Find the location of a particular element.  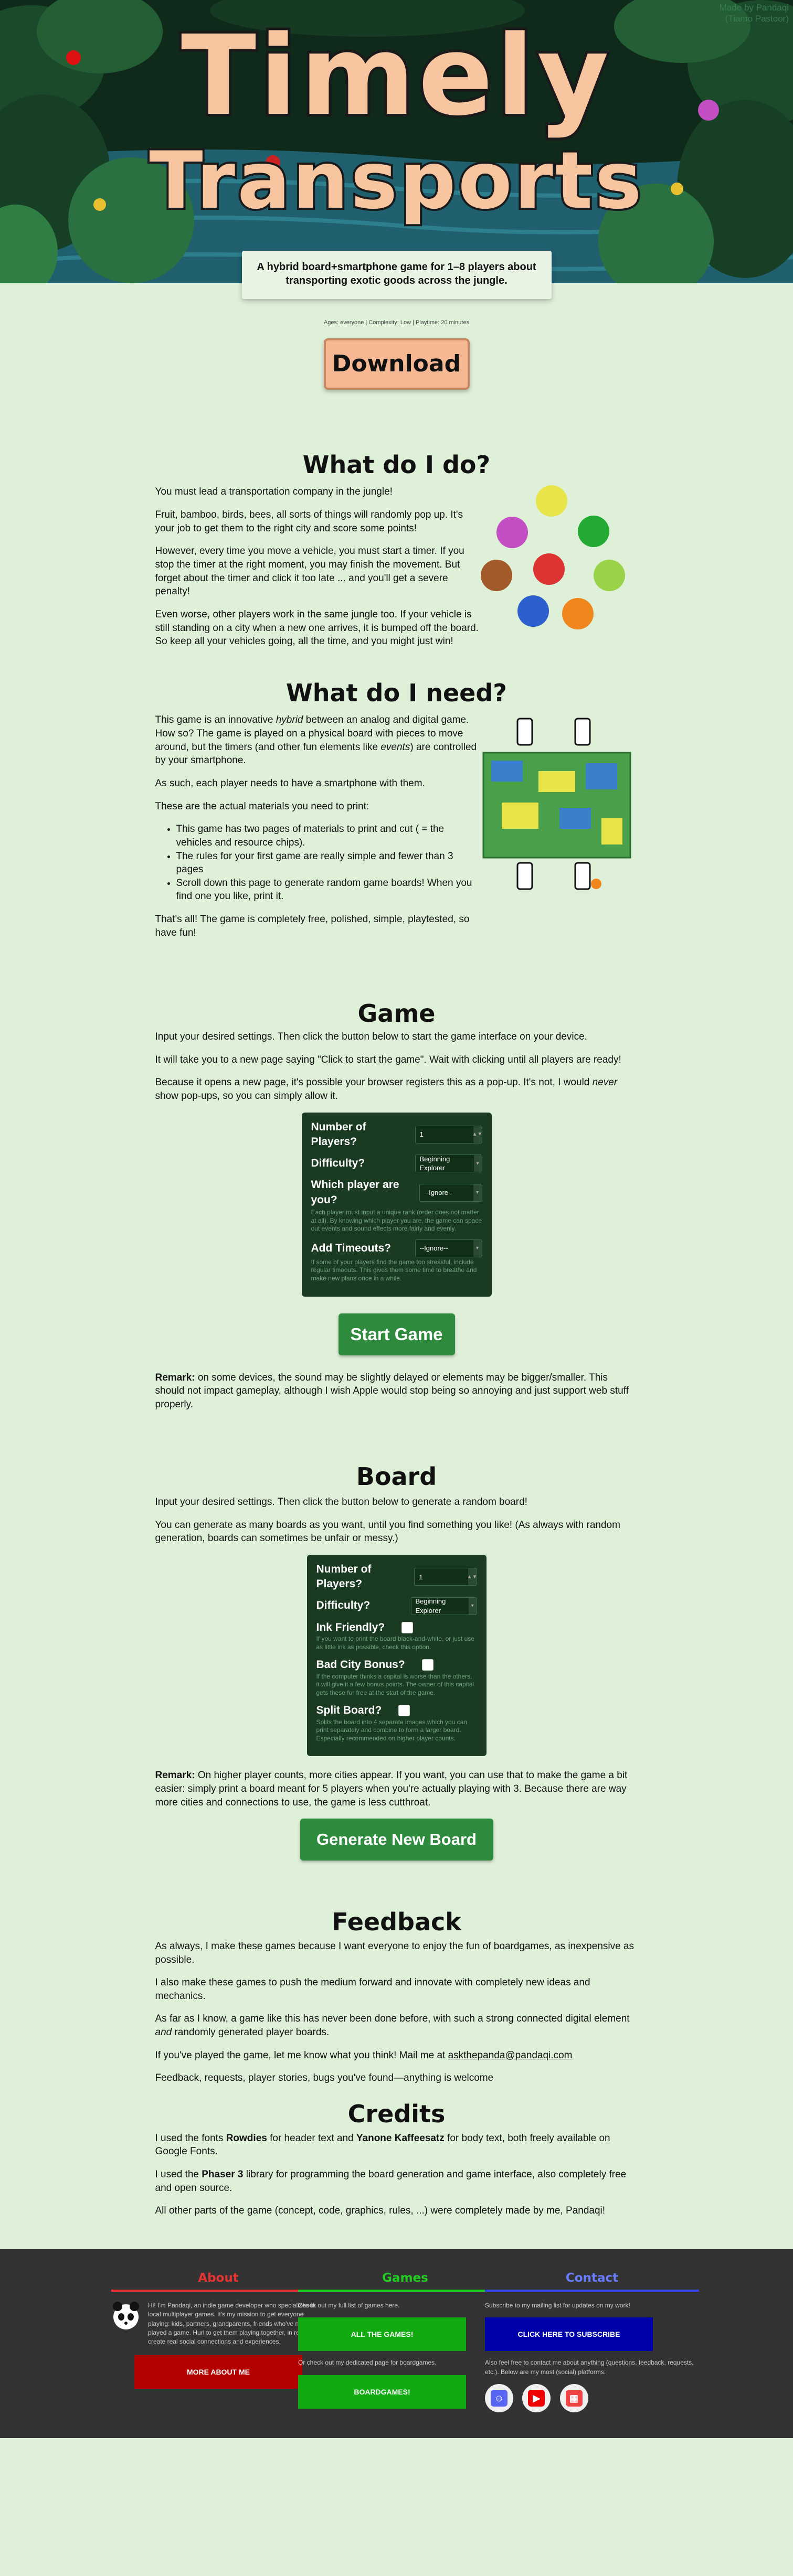

section-heading: What do I need? is located at coordinates (396, 692).